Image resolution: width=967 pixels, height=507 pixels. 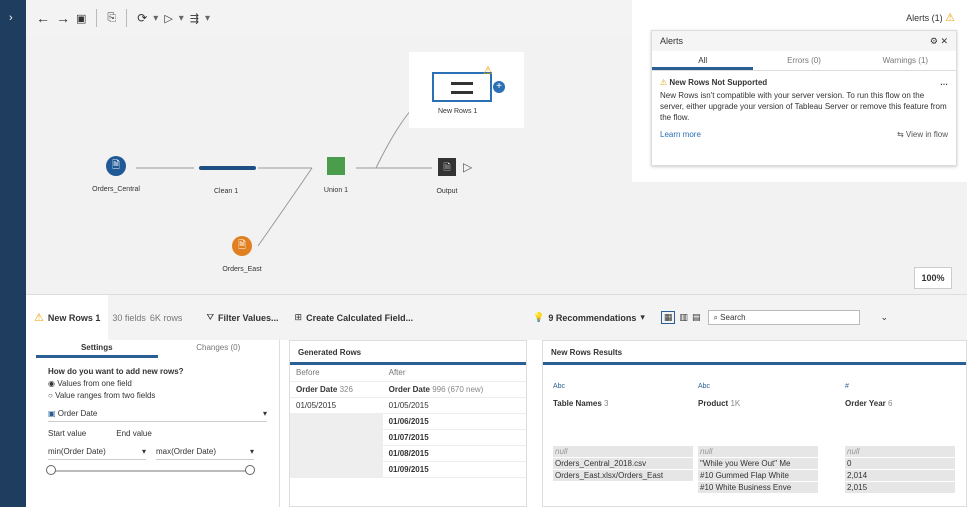 I want to click on cell: 01/08/2015, so click(x=454, y=453).